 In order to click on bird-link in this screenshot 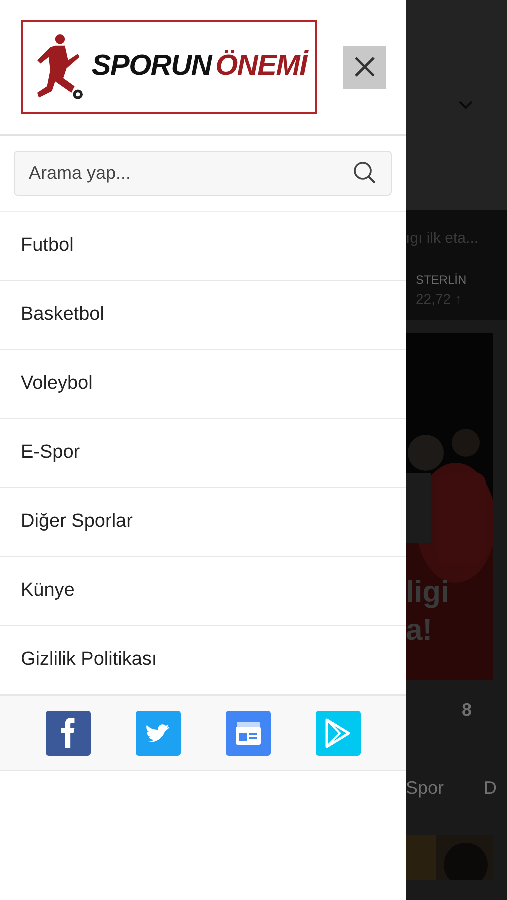, I will do `click(158, 733)`.